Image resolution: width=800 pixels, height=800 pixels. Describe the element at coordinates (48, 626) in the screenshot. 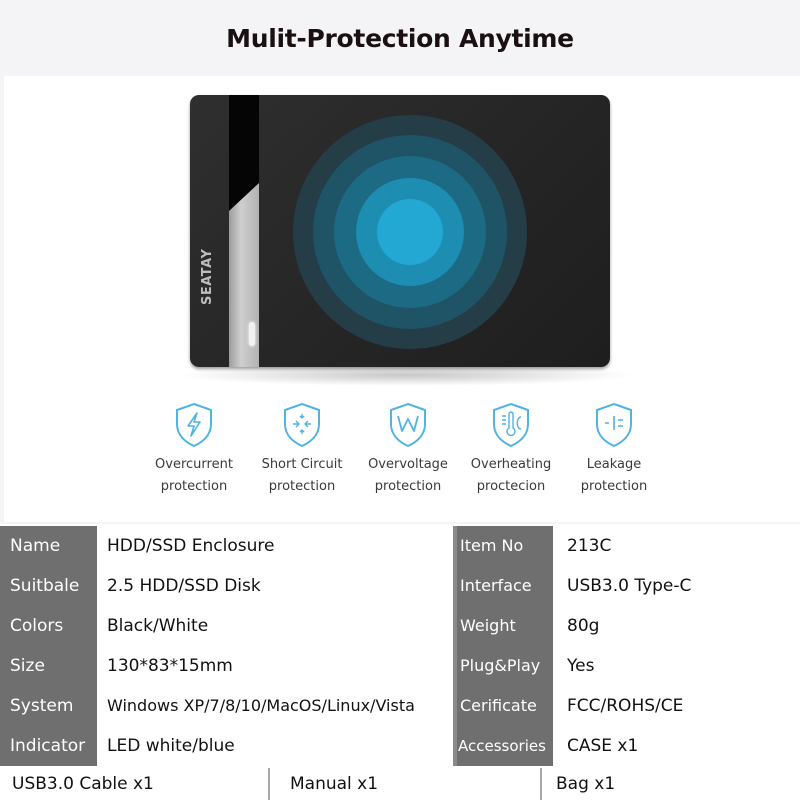

I see `spec-label: Colors` at that location.